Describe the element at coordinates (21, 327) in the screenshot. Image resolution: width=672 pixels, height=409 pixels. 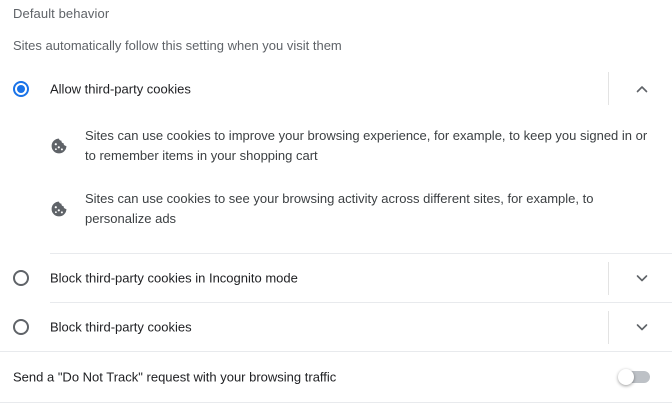
I see `radio-button-block` at that location.